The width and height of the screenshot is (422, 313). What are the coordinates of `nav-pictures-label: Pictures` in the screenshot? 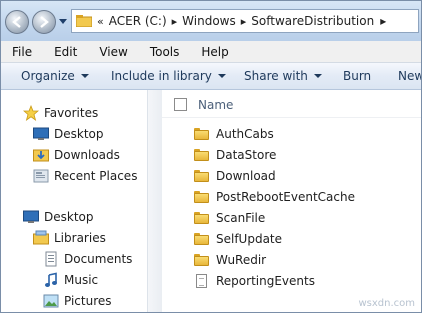 It's located at (88, 301).